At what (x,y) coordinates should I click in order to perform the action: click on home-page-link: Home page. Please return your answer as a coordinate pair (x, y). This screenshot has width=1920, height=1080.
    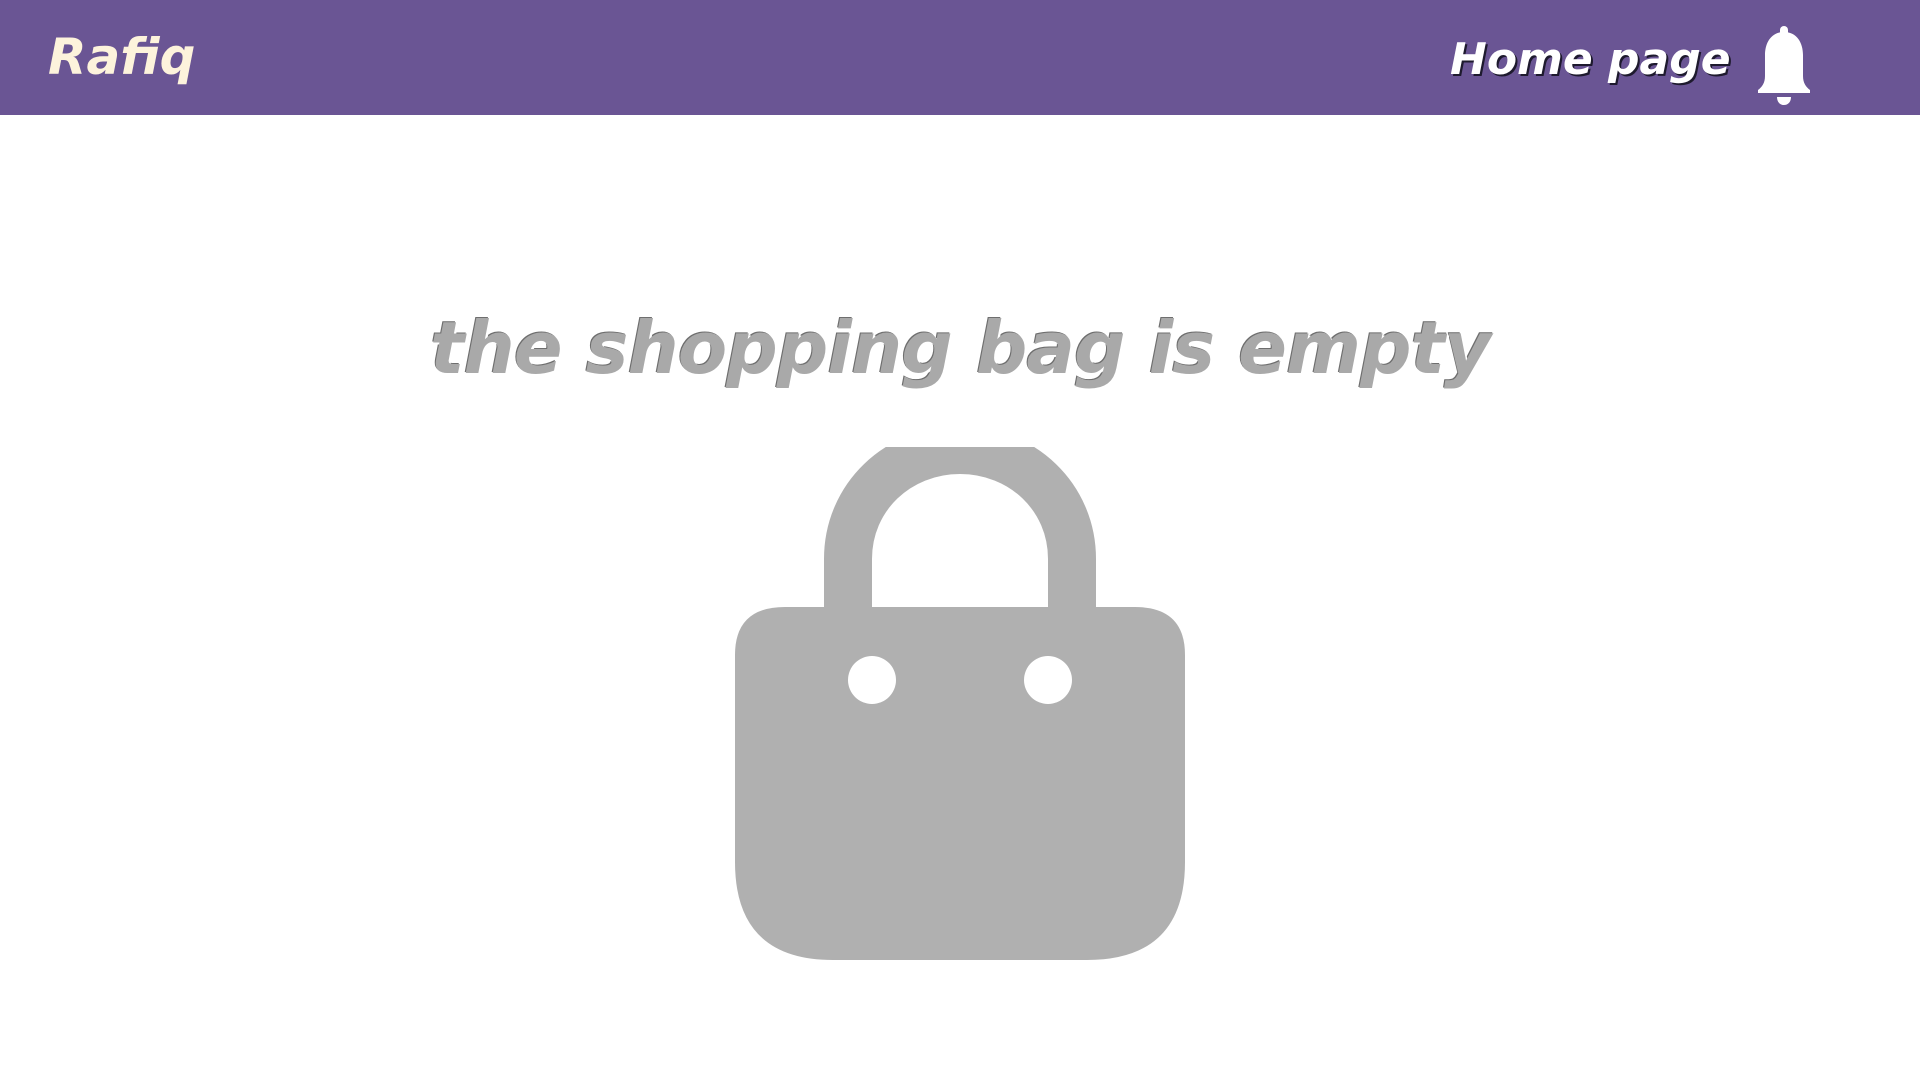
    Looking at the image, I should click on (1590, 60).